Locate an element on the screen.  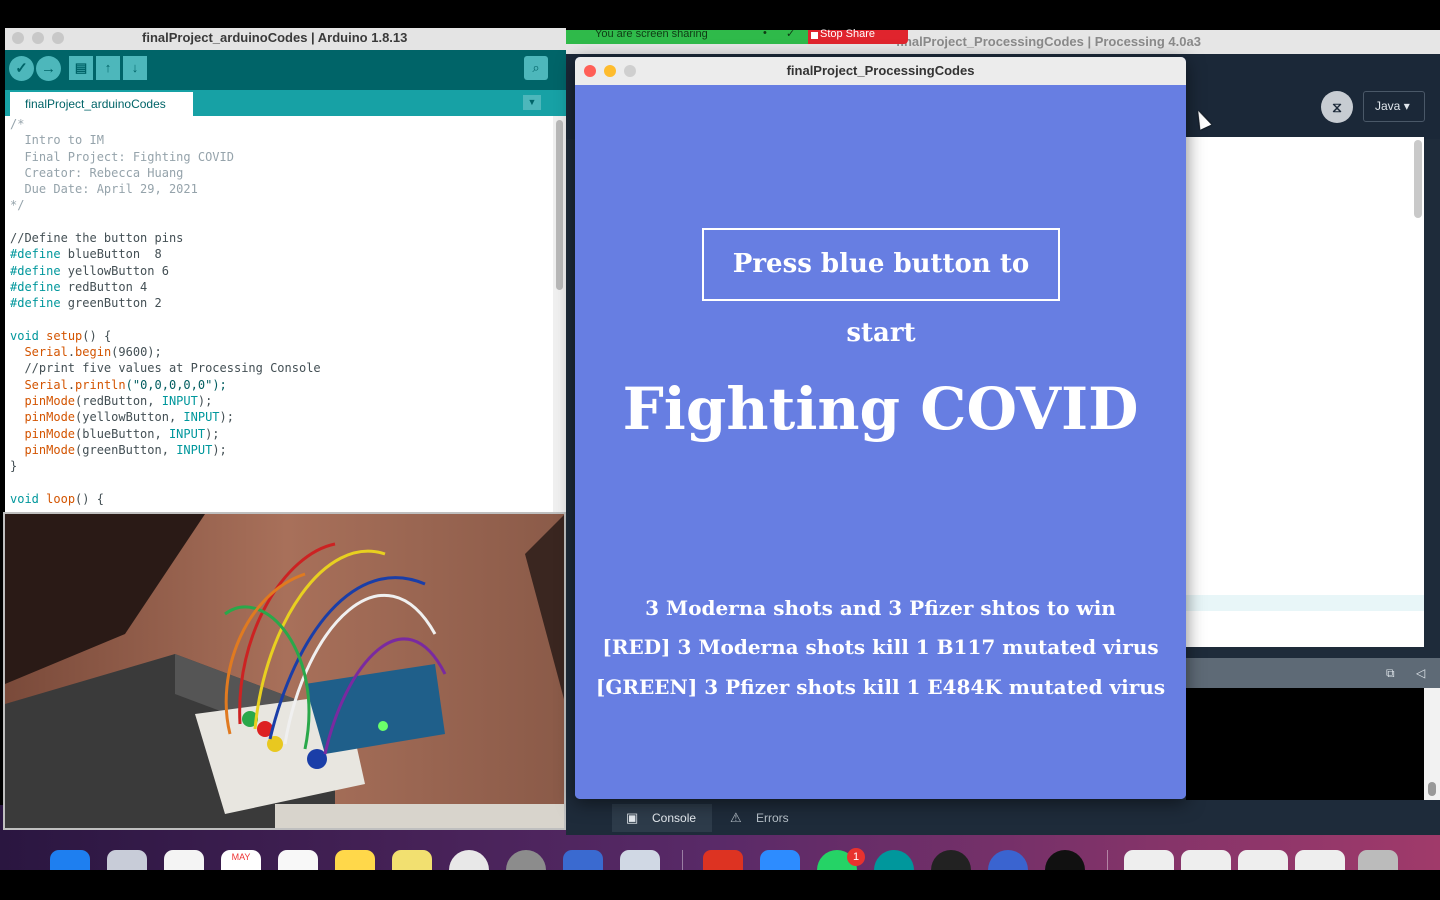
code-line: #define blueButton 8 is located at coordinates (281, 254).